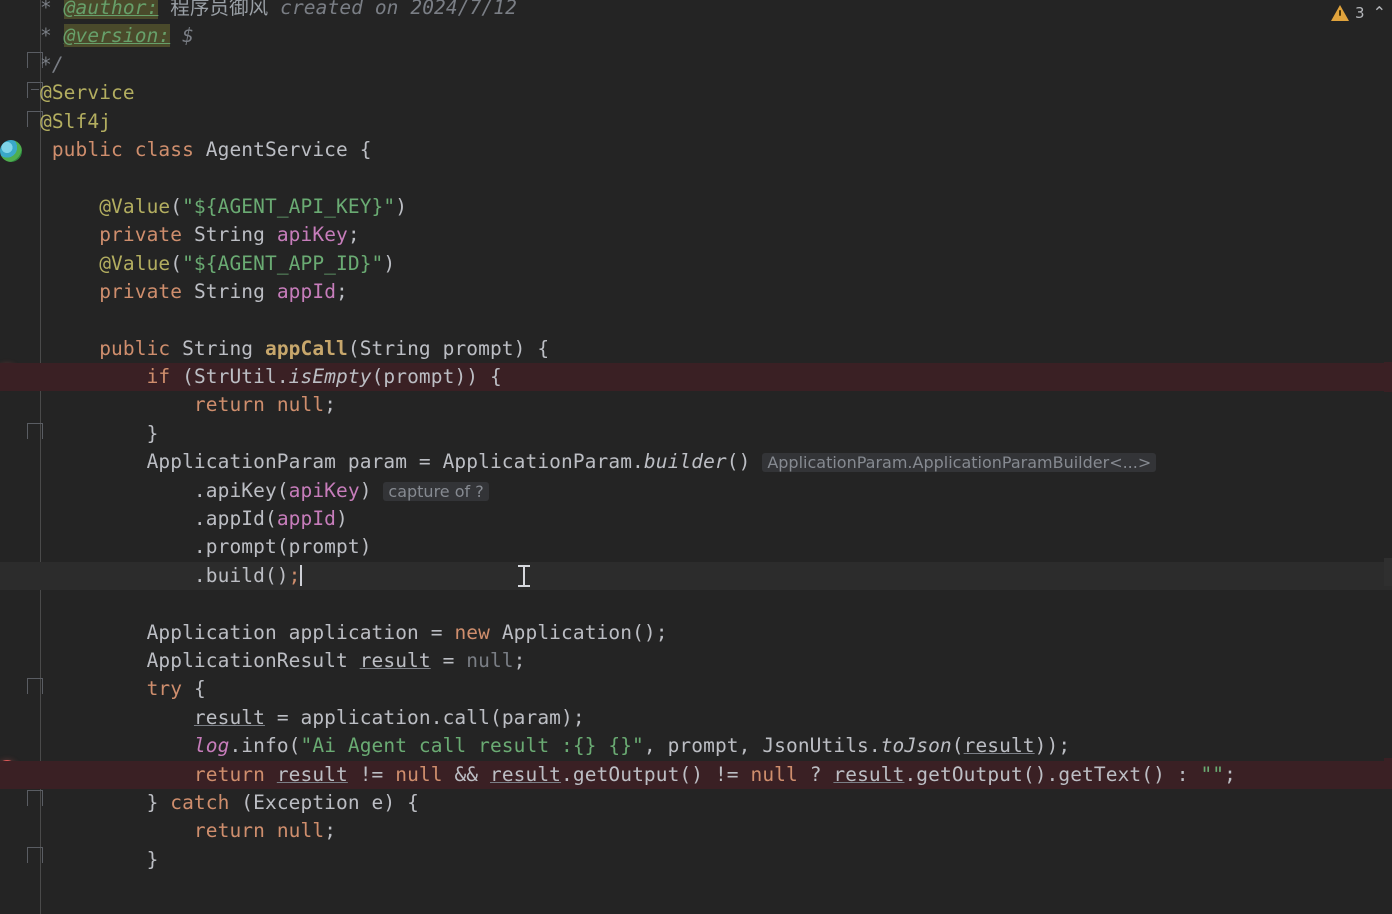  What do you see at coordinates (312, 235) in the screenshot?
I see `field-name-apikey: apiKey` at bounding box center [312, 235].